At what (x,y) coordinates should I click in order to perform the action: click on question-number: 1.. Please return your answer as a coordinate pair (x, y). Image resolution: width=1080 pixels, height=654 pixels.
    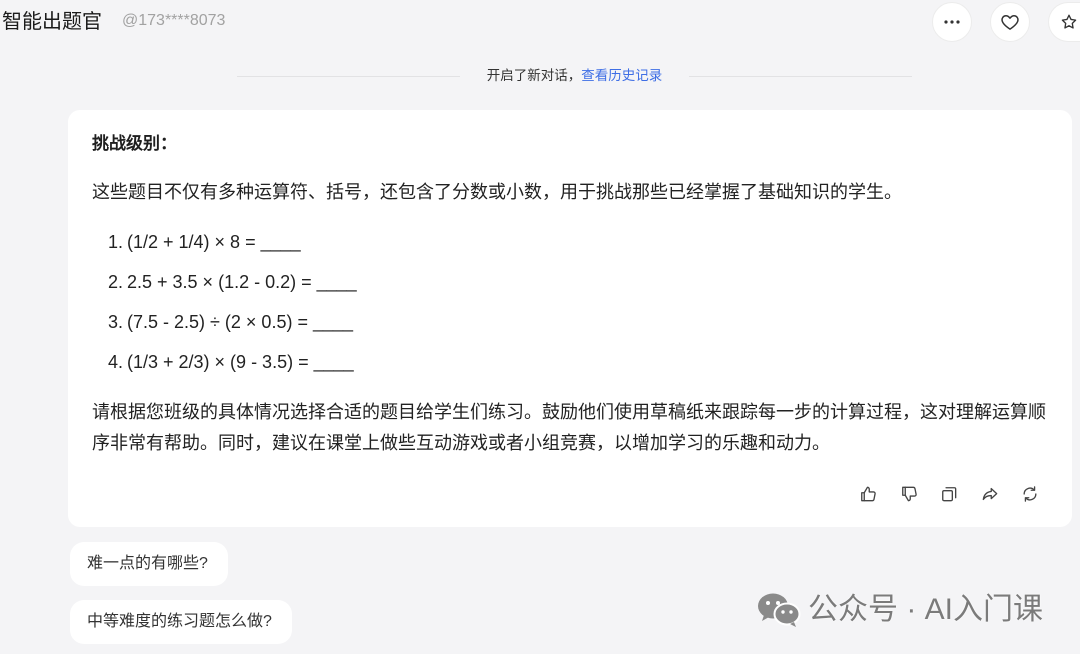
    Looking at the image, I should click on (116, 242).